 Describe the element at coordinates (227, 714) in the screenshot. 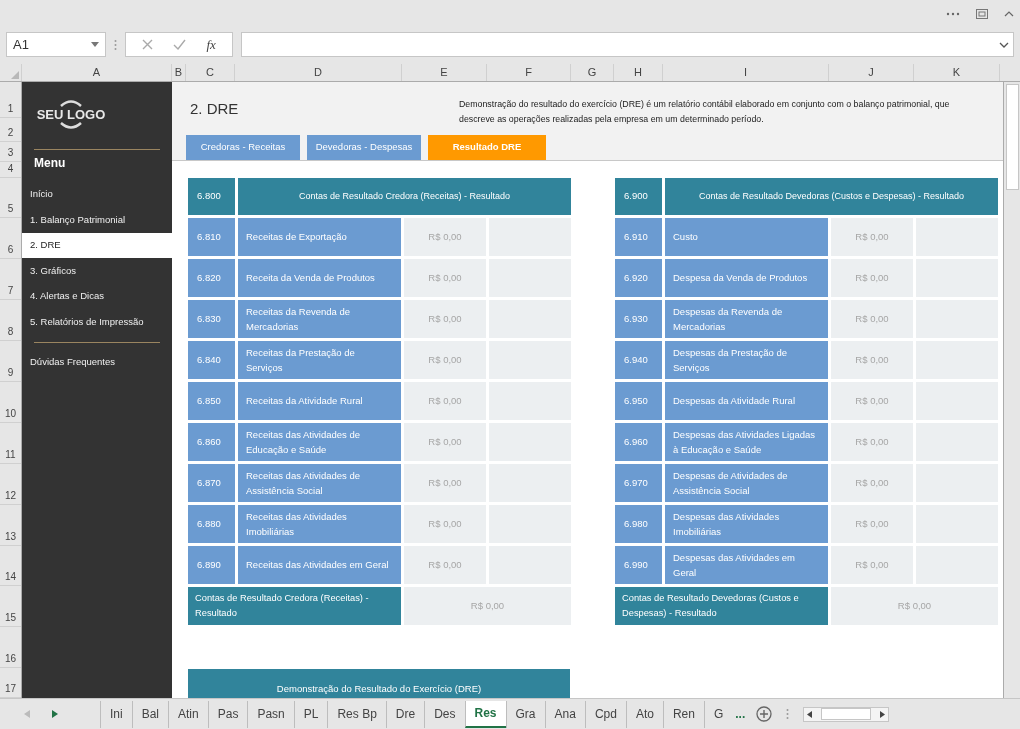

I see `sheet-tab: Pas` at that location.